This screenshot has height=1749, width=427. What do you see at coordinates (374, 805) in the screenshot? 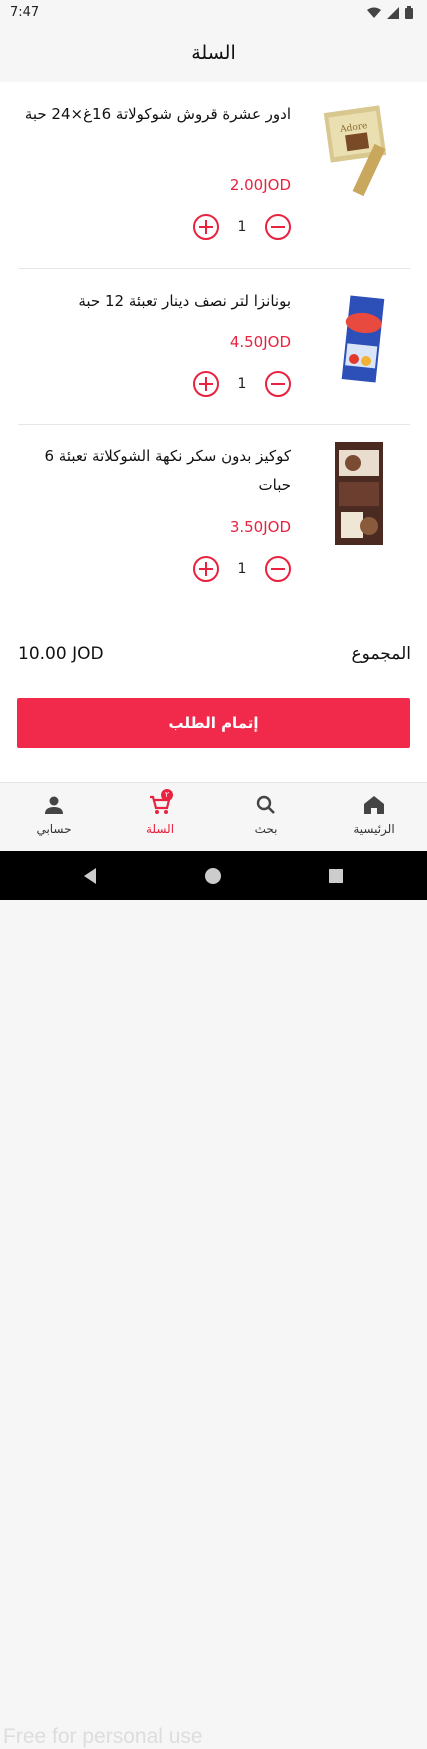
I see `home-icon` at bounding box center [374, 805].